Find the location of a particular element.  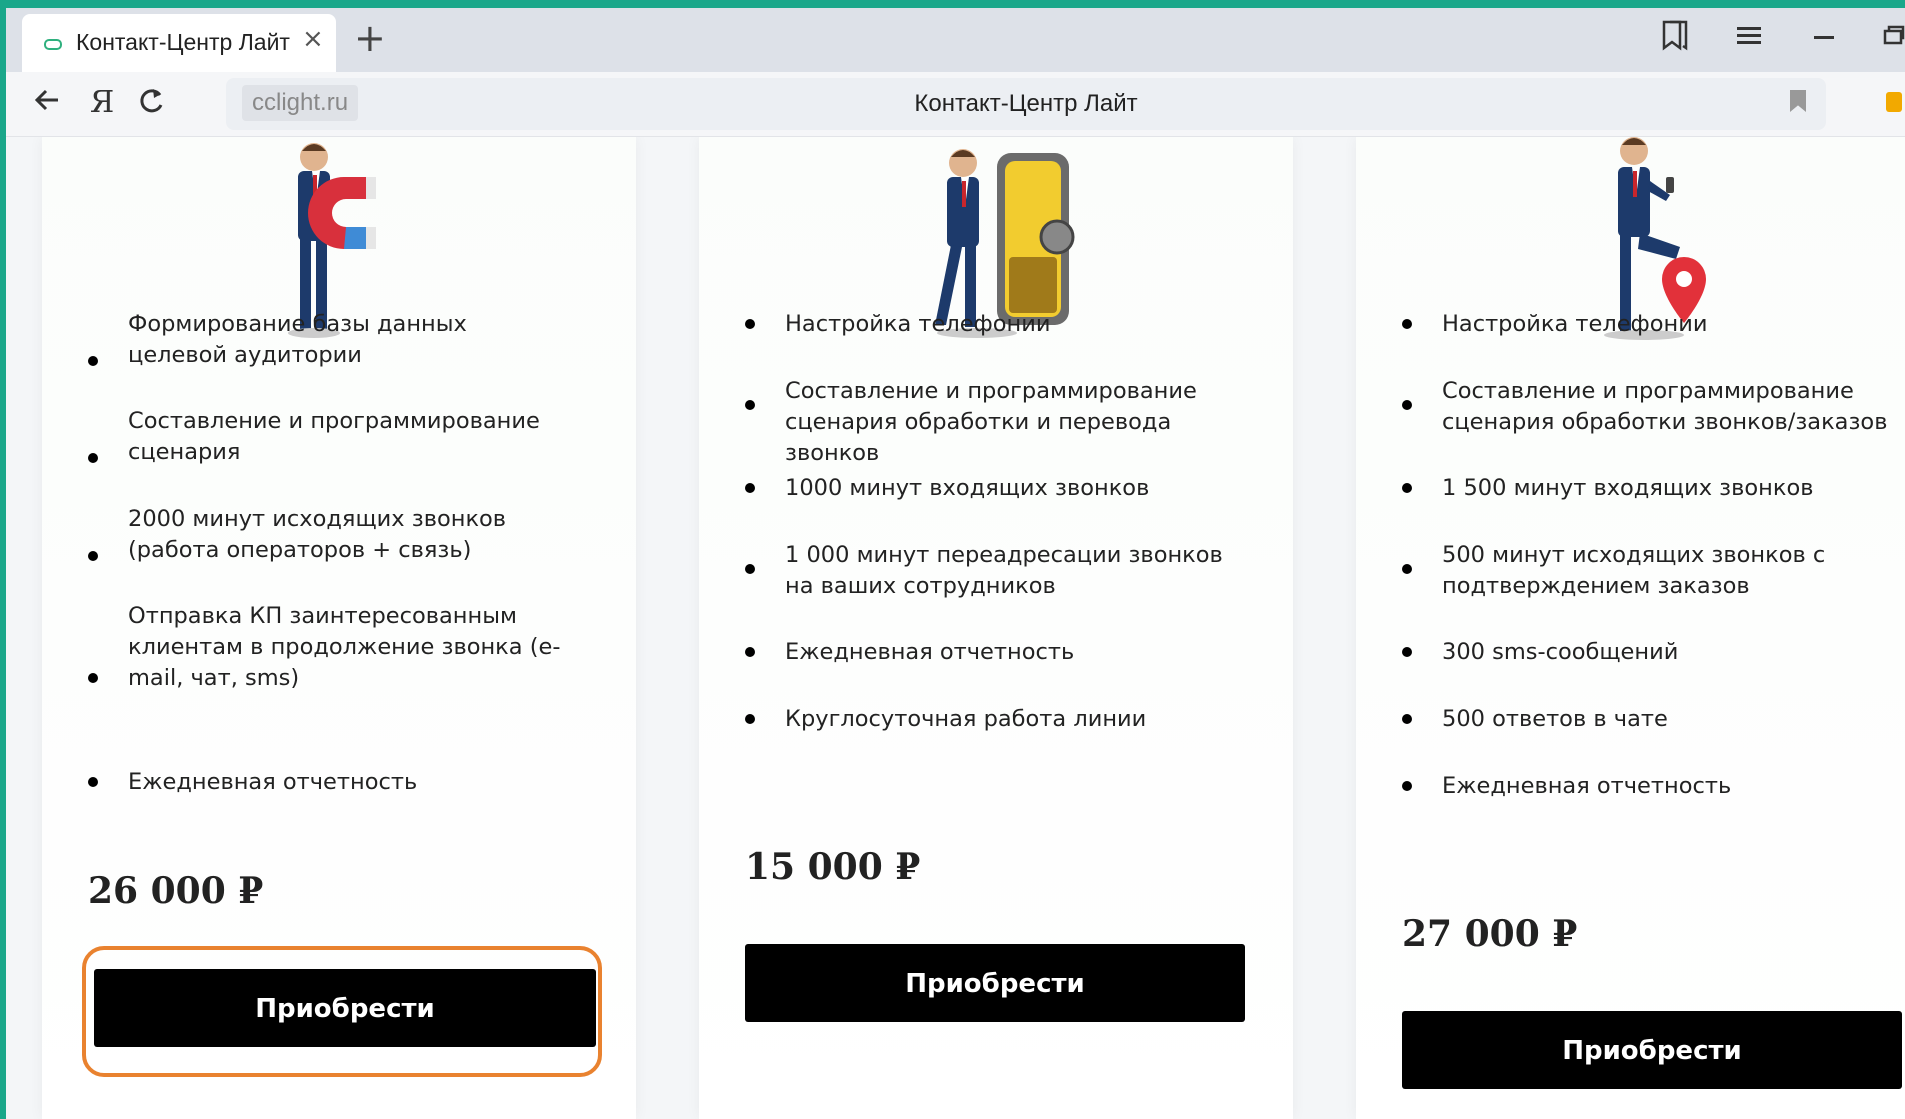

extension-icon is located at coordinates (1894, 102).